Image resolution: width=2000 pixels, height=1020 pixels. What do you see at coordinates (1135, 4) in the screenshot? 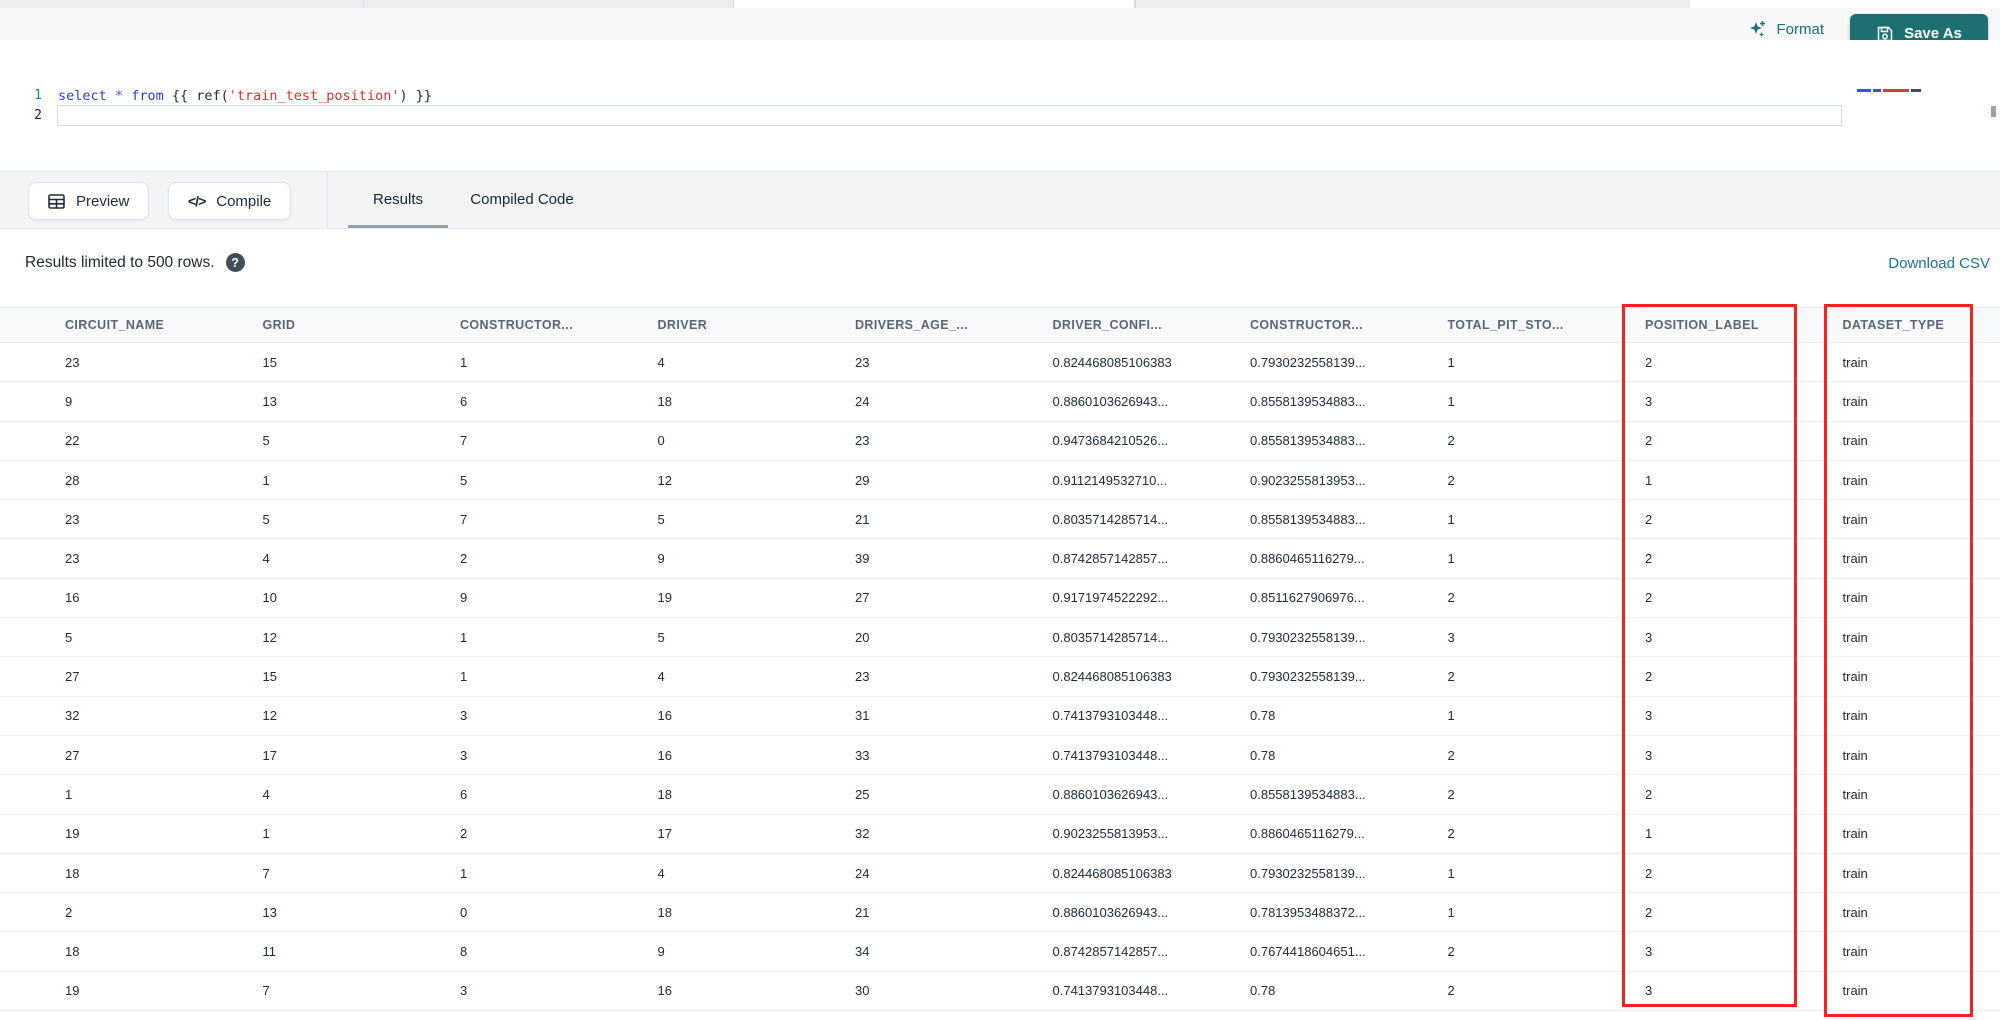
I see `tab-strip-divider` at bounding box center [1135, 4].